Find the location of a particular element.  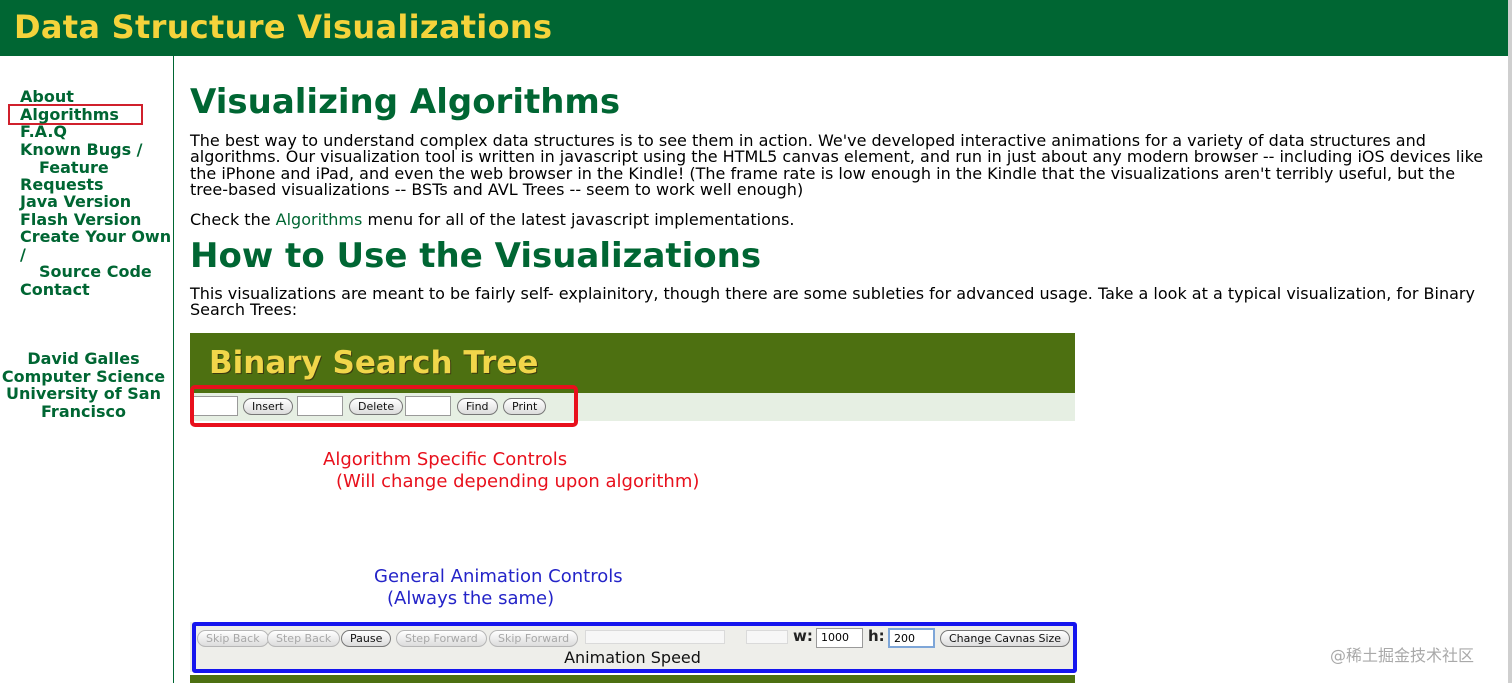

nav-link-java-version: Java Version is located at coordinates (75, 202).